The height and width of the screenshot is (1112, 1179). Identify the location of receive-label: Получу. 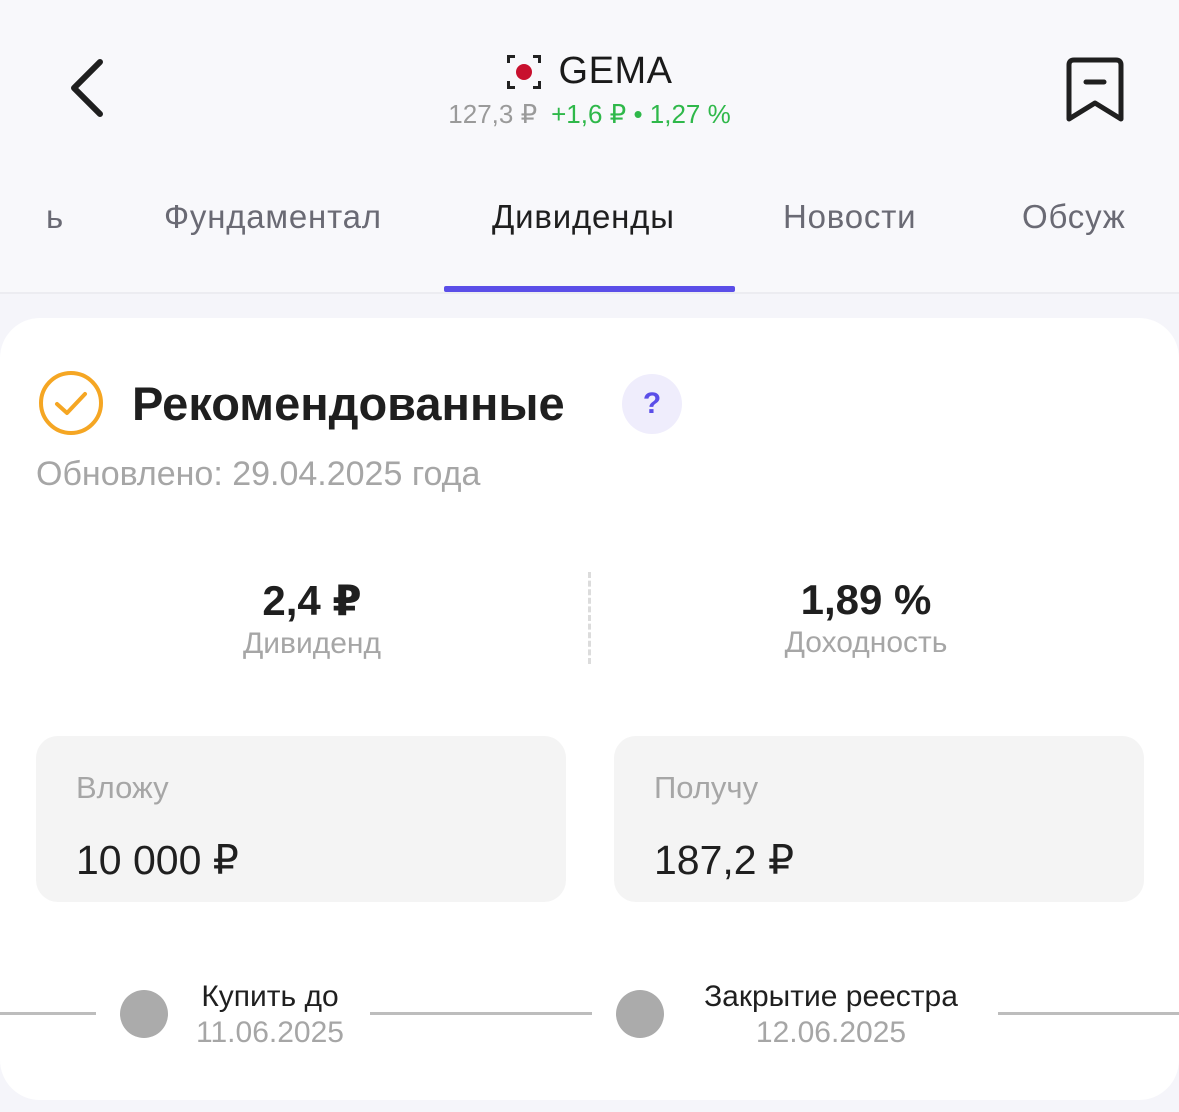
(706, 787).